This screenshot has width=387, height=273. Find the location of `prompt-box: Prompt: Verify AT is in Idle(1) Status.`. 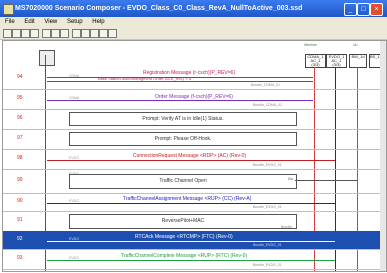

prompt-box: Prompt: Verify AT is in Idle(1) Status. is located at coordinates (183, 119).